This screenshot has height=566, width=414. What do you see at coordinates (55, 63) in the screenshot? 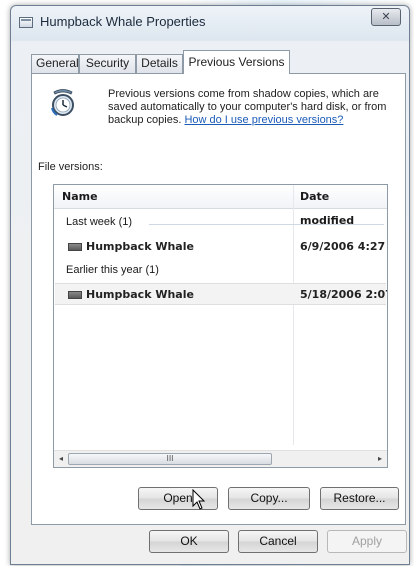
I see `tab-general: General` at bounding box center [55, 63].